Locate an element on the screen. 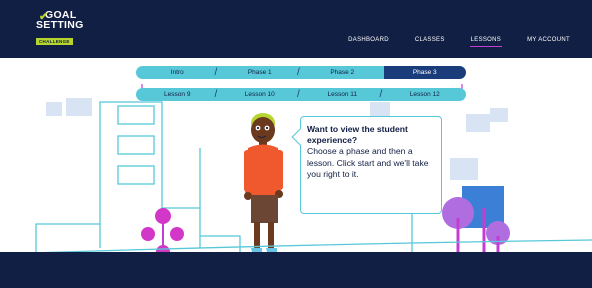 The image size is (592, 288). phase-selector: Intro / Phase 1 / Phase 2 Phase 3 is located at coordinates (301, 72).